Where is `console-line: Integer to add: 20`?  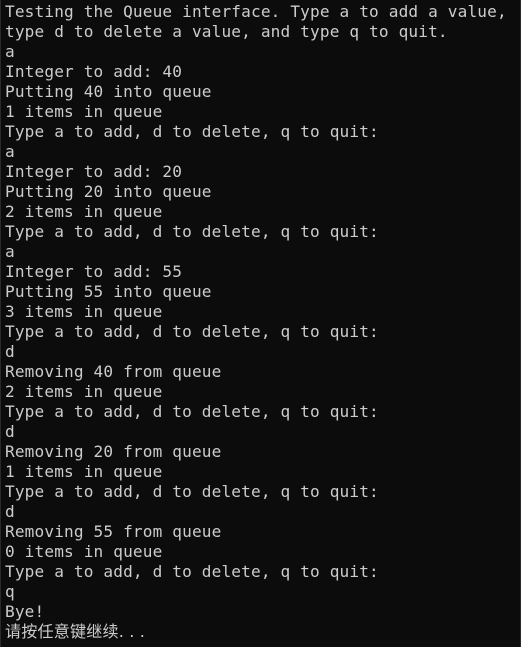
console-line: Integer to add: 20 is located at coordinates (94, 171).